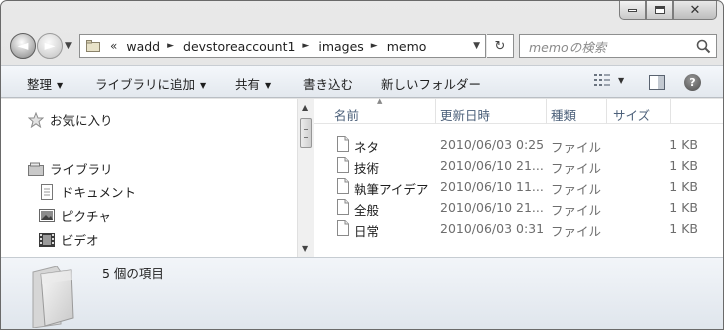 The height and width of the screenshot is (330, 724). Describe the element at coordinates (40, 84) in the screenshot. I see `organize-label: 整理` at that location.